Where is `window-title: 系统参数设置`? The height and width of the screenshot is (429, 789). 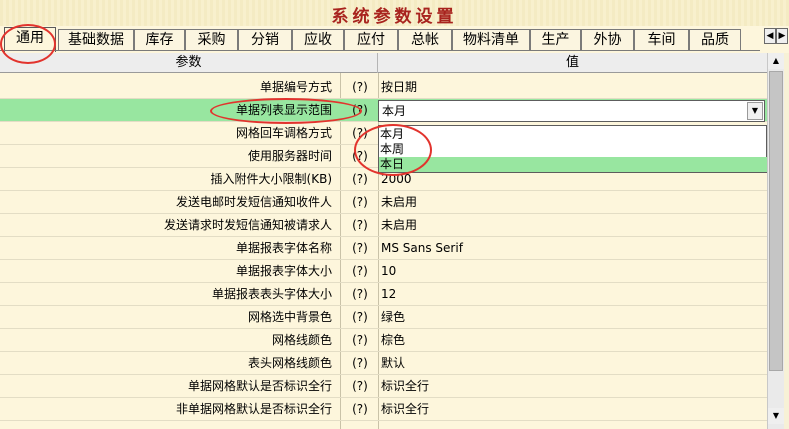 window-title: 系统参数设置 is located at coordinates (394, 17).